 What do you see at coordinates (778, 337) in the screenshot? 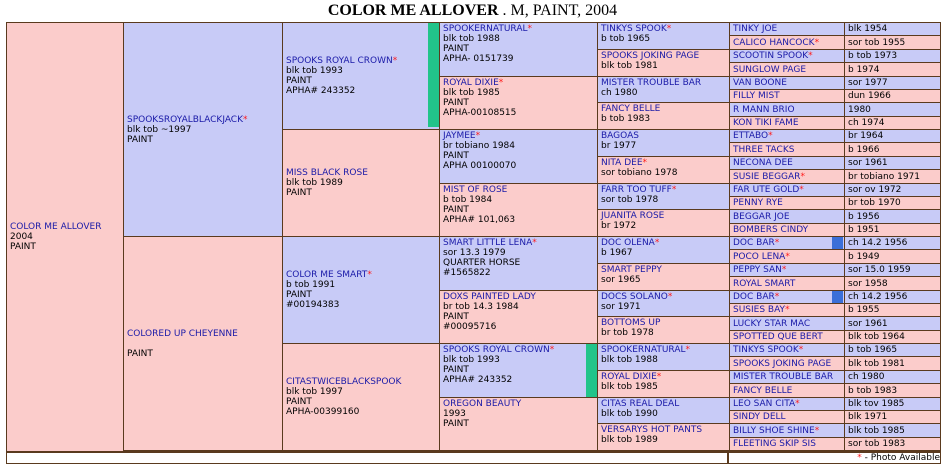
I see `horse-name-link: SPOTTED QUE BERT` at bounding box center [778, 337].